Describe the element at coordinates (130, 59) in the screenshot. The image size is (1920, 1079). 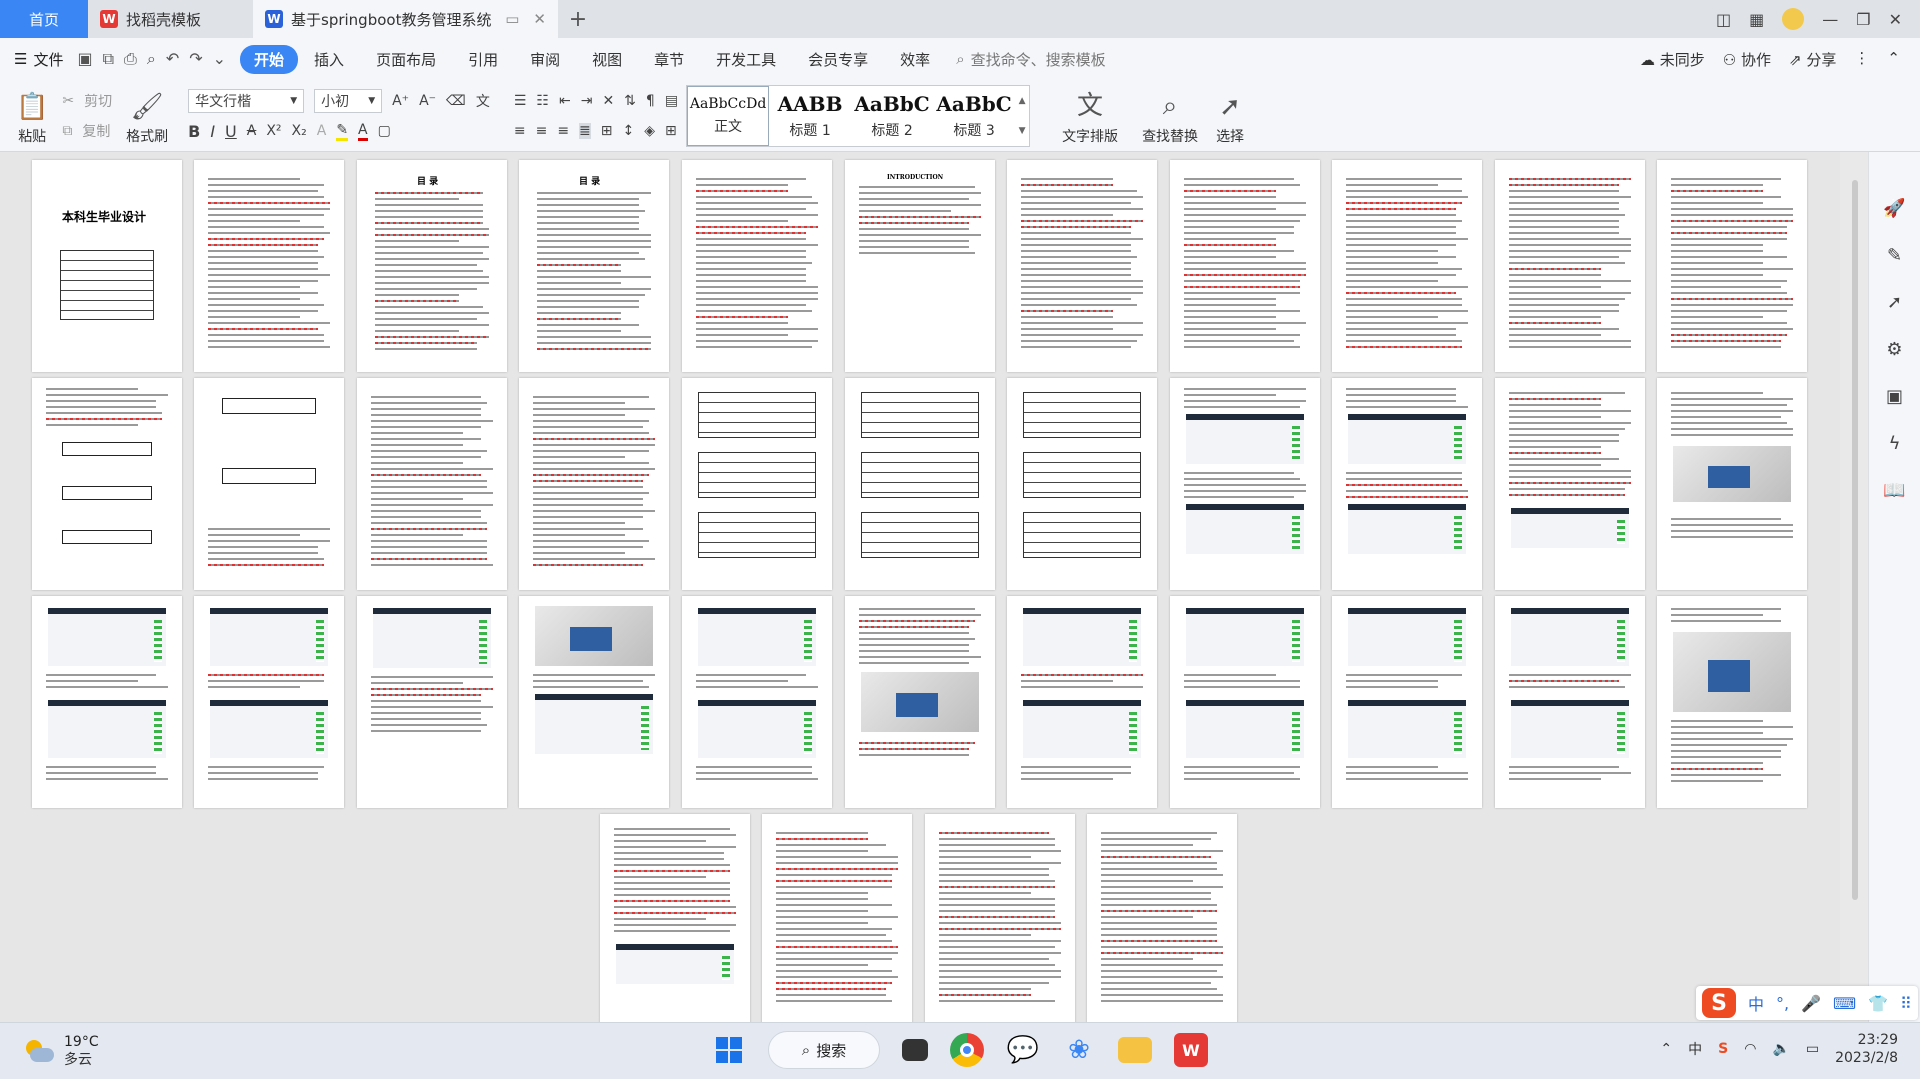
I see `print-icon: ⎙` at that location.